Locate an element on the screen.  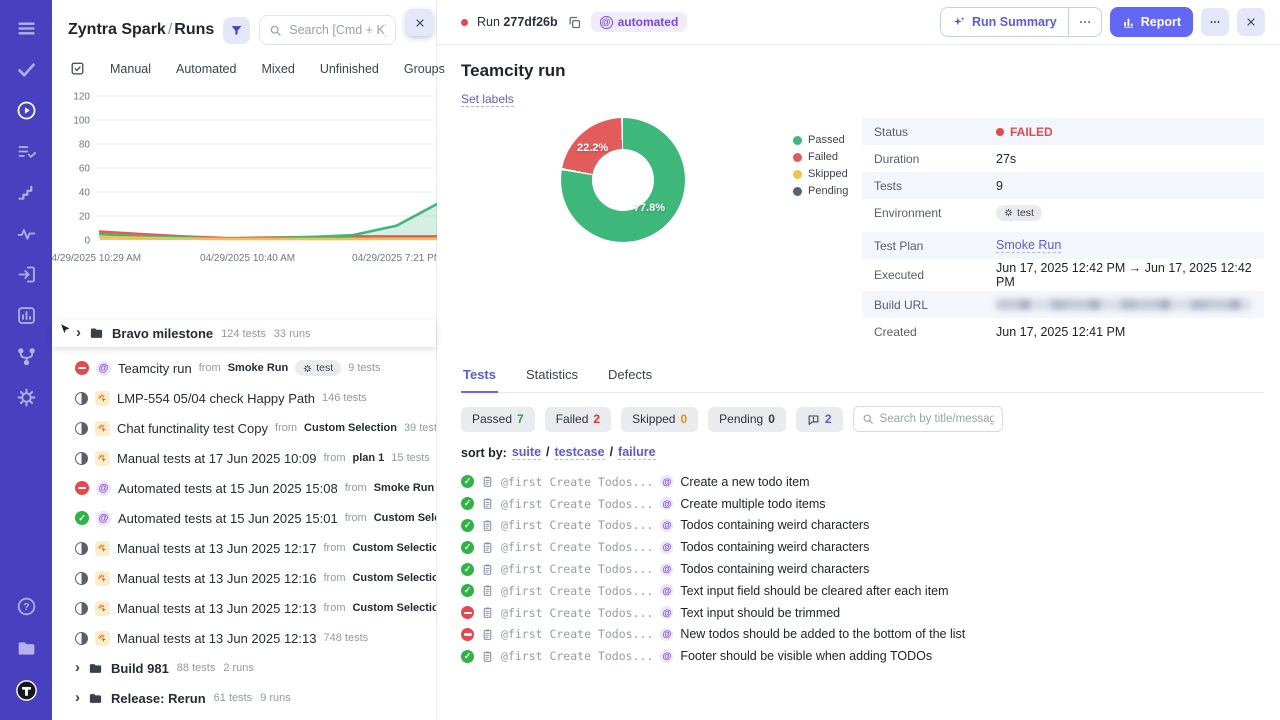
set-labels-link: Set labels is located at coordinates (487, 99).